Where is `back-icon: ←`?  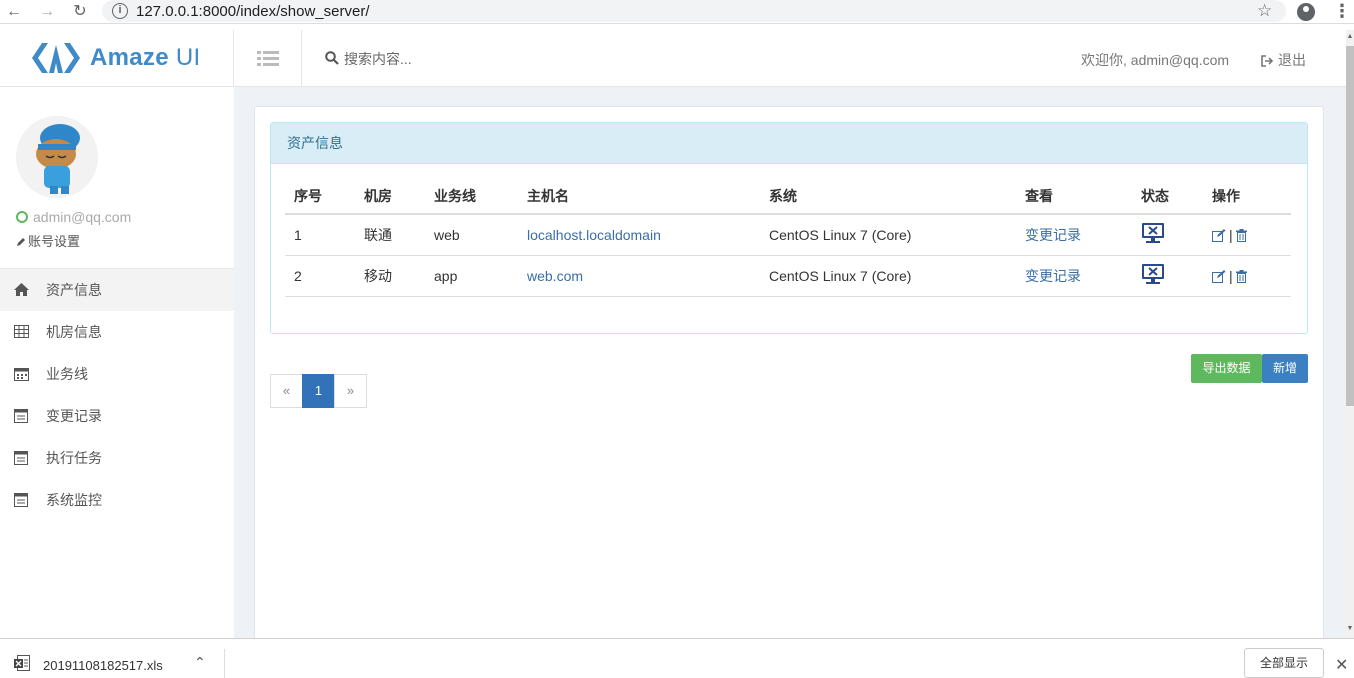
back-icon: ← is located at coordinates (14, 12).